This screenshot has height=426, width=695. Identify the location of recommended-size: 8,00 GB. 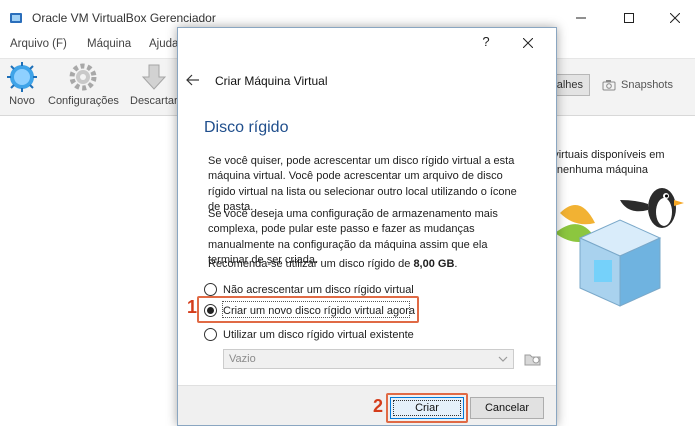
(434, 264).